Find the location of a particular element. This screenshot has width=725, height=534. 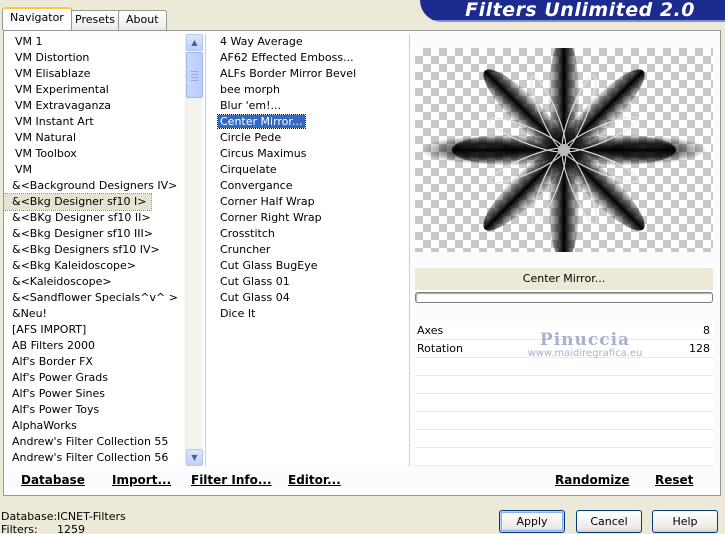

category-item: AlphaWorks is located at coordinates (94, 426).